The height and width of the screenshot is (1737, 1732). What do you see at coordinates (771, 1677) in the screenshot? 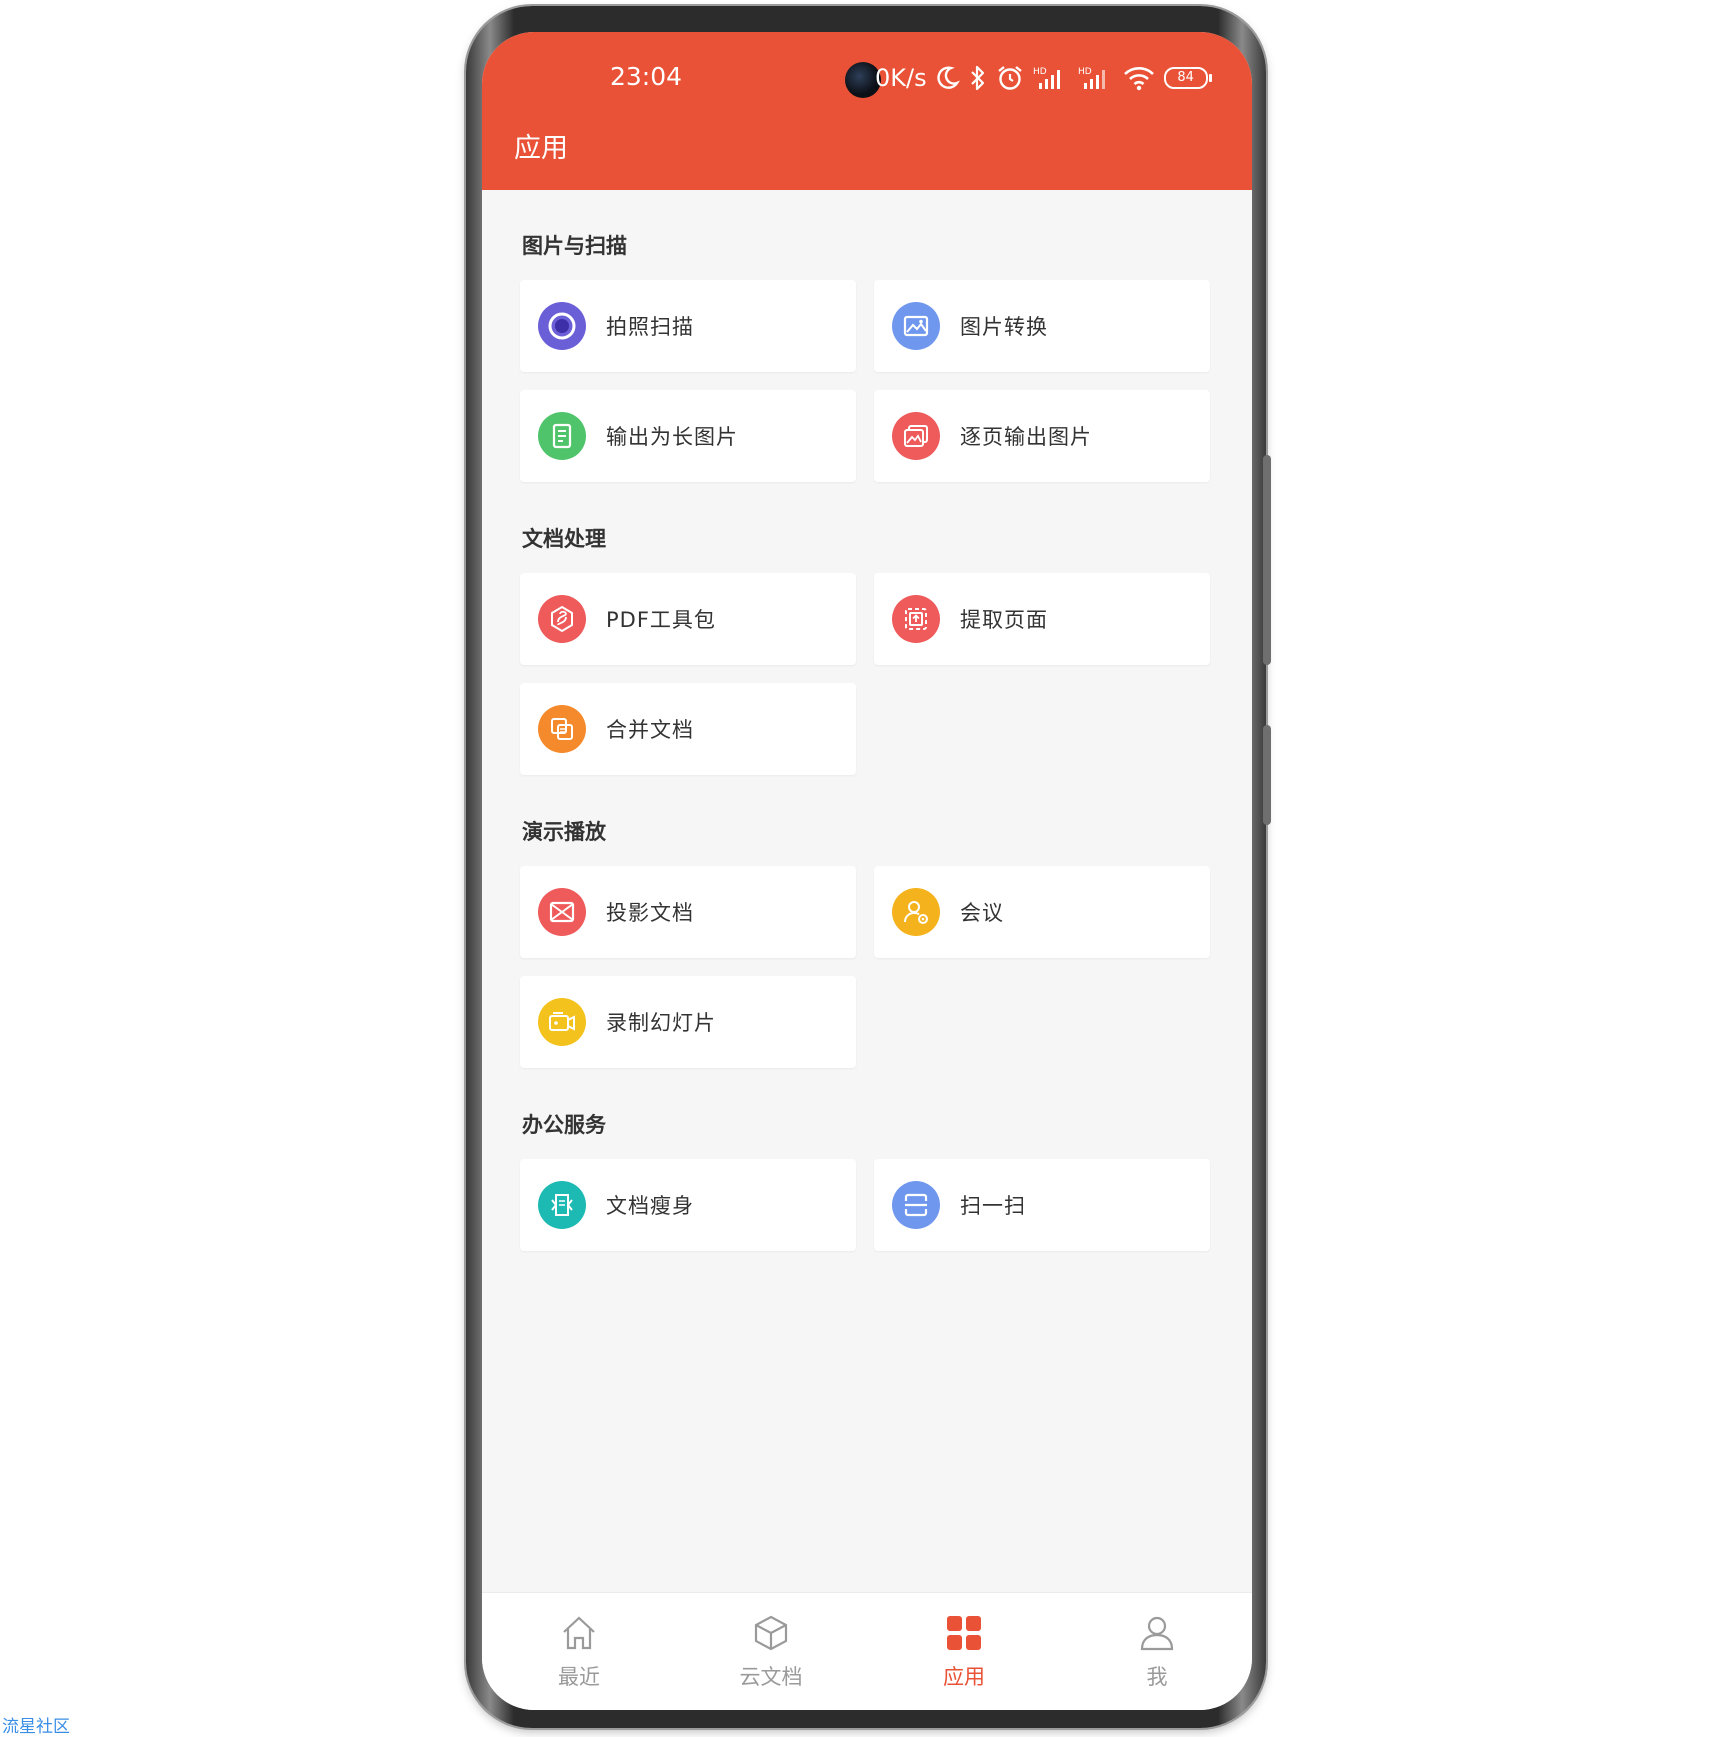
I see `tab-label: 云文档` at bounding box center [771, 1677].